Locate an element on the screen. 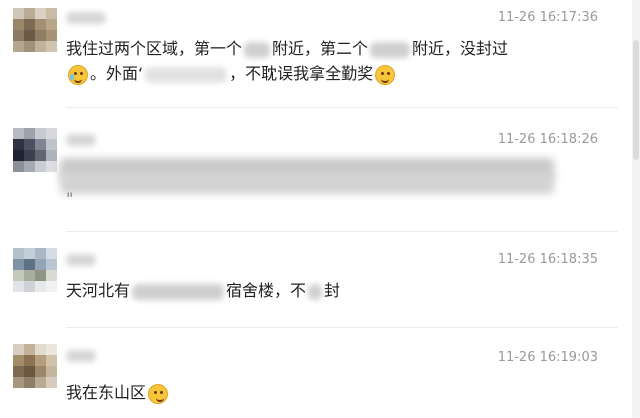 The image size is (640, 418). grinning-sweat-emoji is located at coordinates (385, 74).